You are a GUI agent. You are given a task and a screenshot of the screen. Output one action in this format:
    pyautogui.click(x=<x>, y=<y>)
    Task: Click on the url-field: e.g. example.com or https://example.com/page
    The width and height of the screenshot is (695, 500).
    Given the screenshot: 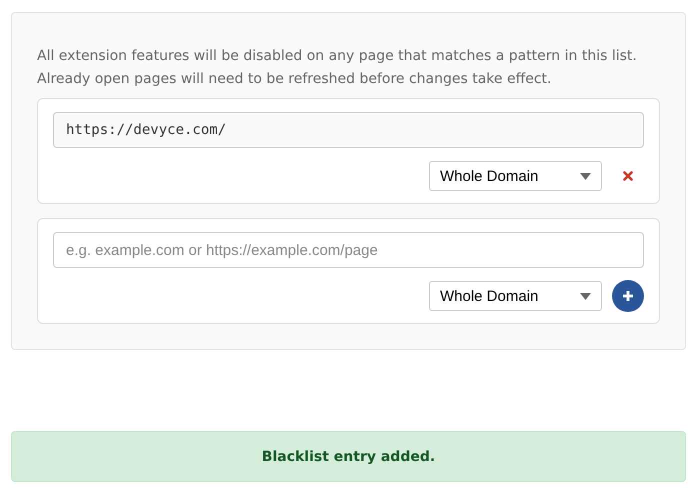 What is the action you would take?
    pyautogui.click(x=348, y=250)
    